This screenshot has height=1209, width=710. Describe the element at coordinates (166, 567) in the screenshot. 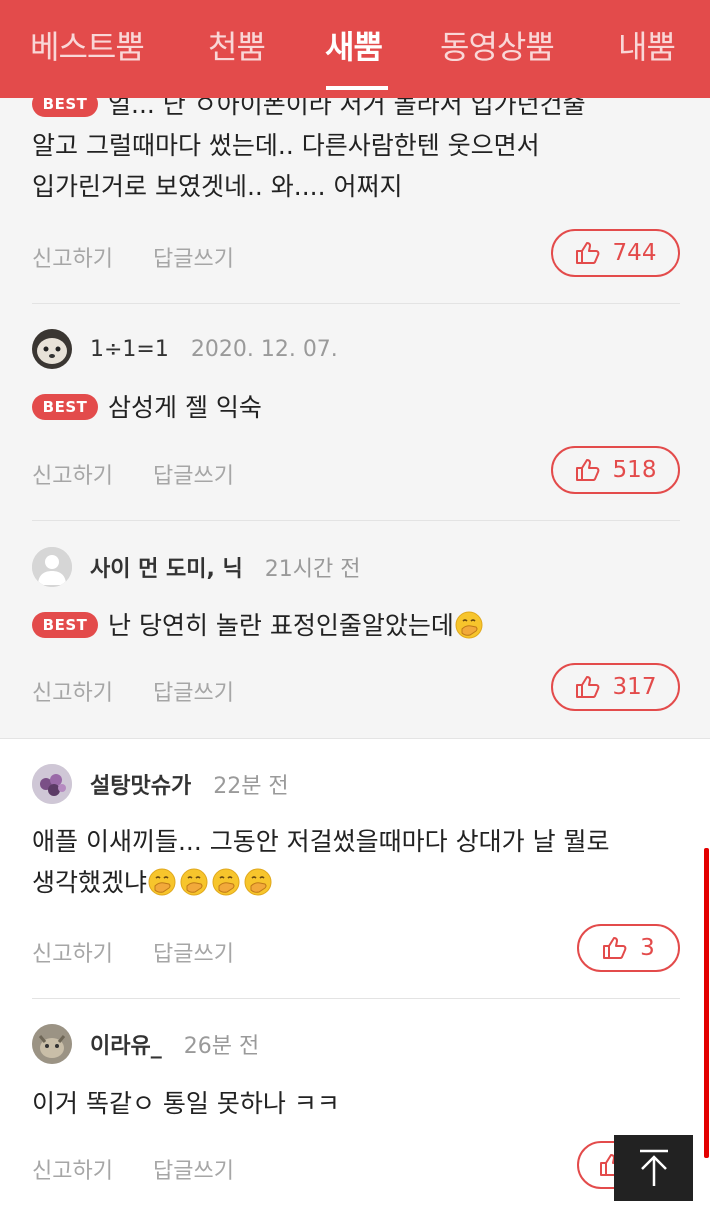

I see `author-name: 사이 먼 도미, 닉` at that location.